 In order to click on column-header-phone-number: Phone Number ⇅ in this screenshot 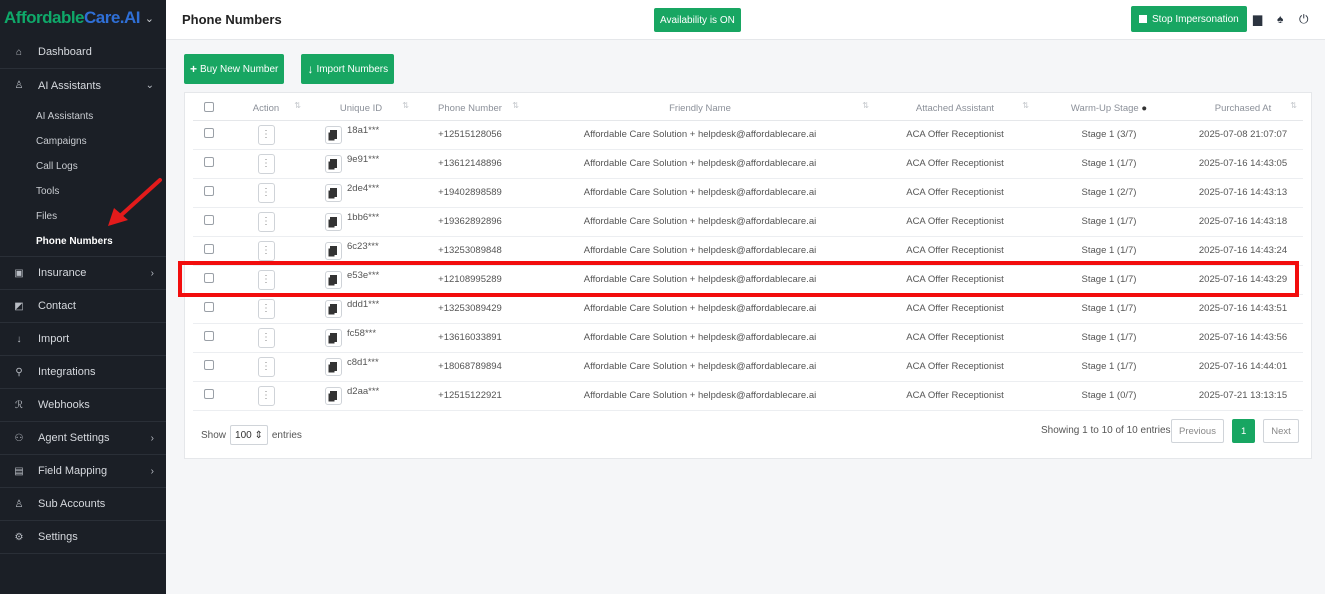, I will do `click(470, 109)`.